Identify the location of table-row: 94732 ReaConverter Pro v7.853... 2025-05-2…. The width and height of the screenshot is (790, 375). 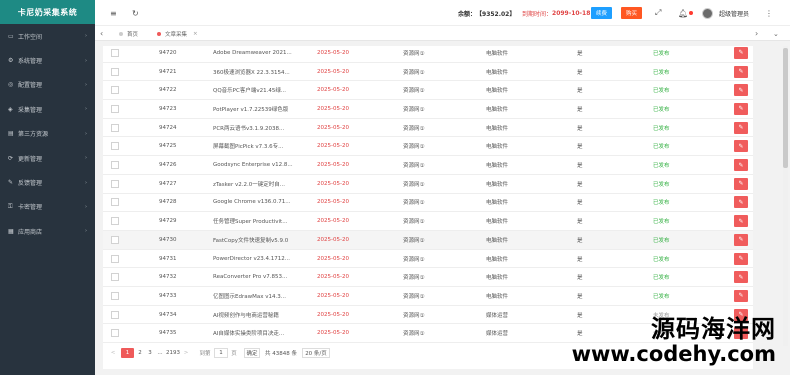
(428, 278).